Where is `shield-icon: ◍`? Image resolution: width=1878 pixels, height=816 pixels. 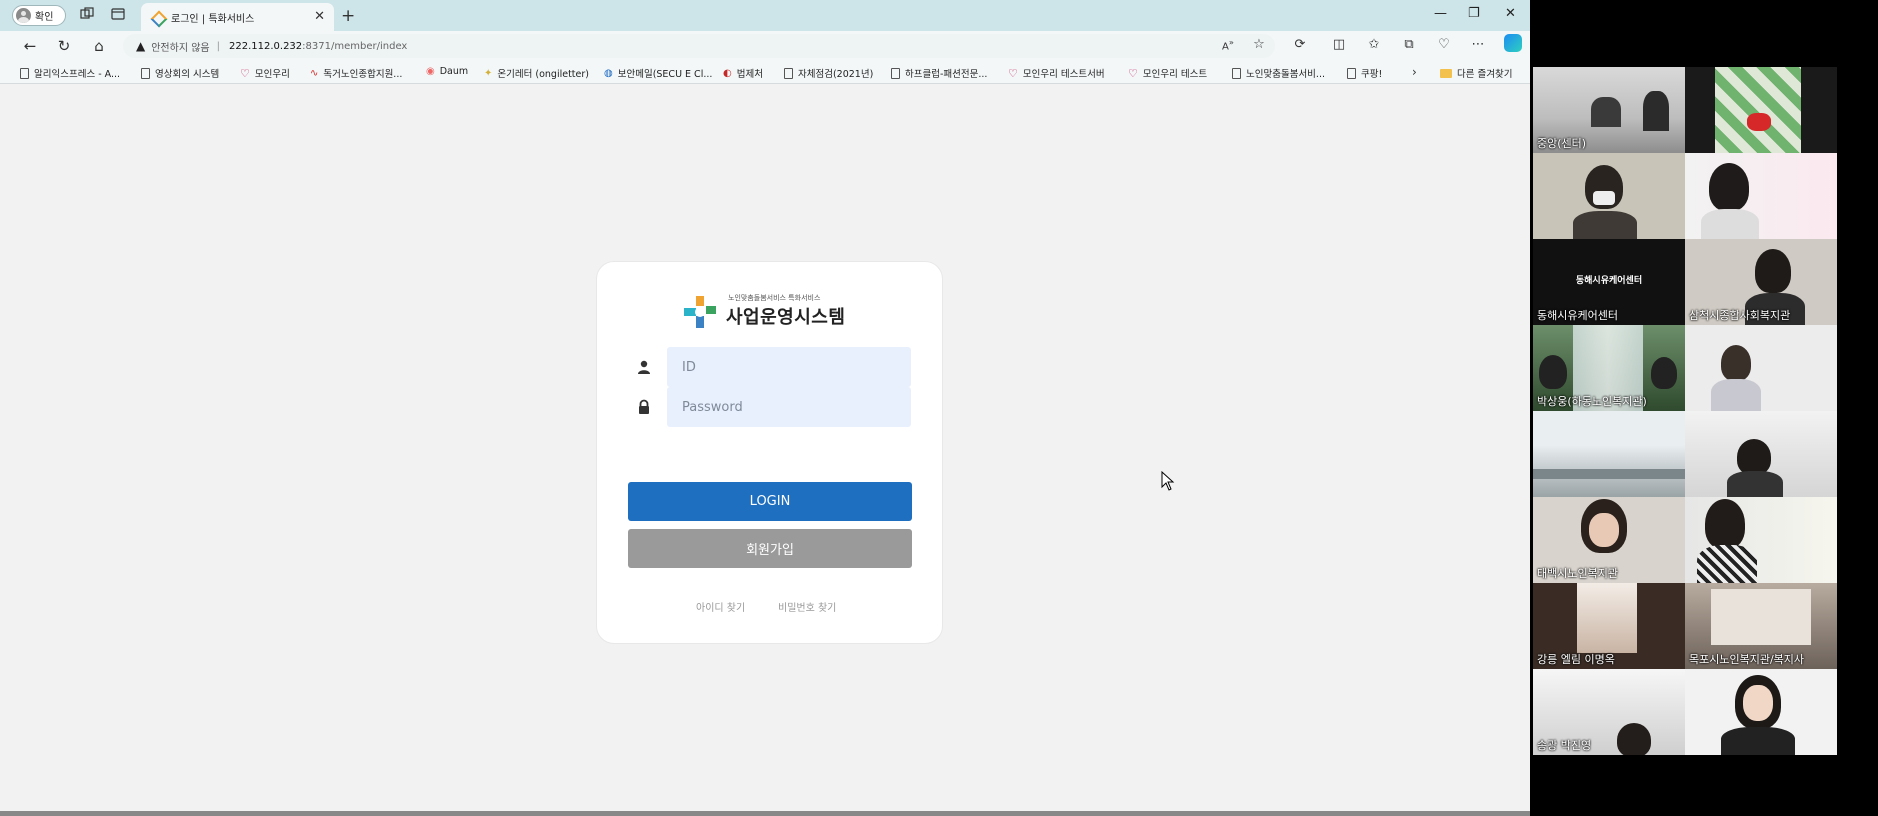 shield-icon: ◍ is located at coordinates (608, 73).